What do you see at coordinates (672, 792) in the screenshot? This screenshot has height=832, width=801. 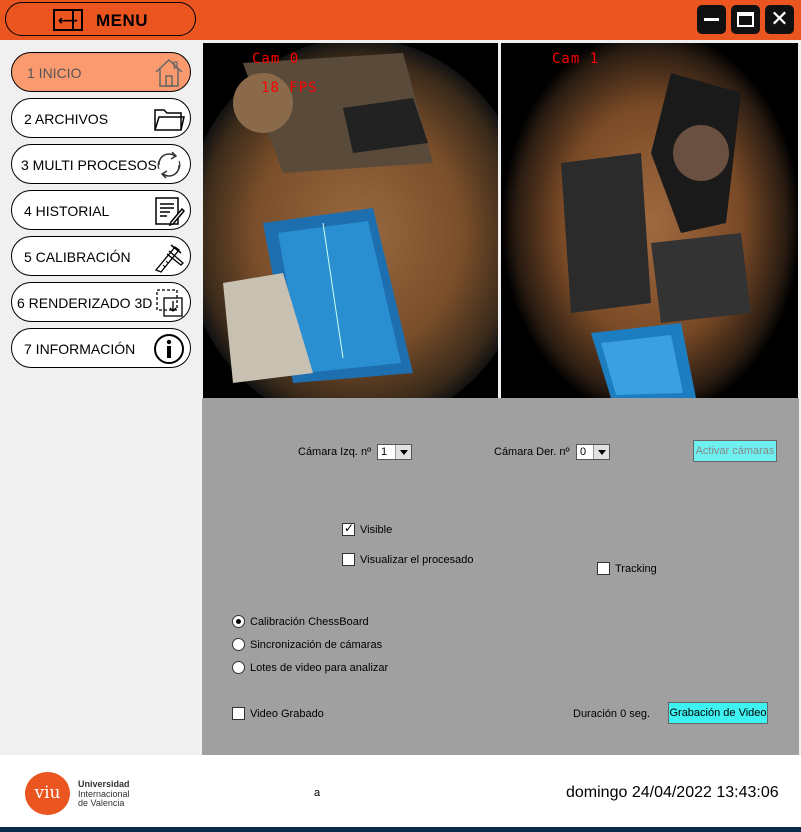 I see `datetime-readout: domingo 24/04/2022 13:43:06` at bounding box center [672, 792].